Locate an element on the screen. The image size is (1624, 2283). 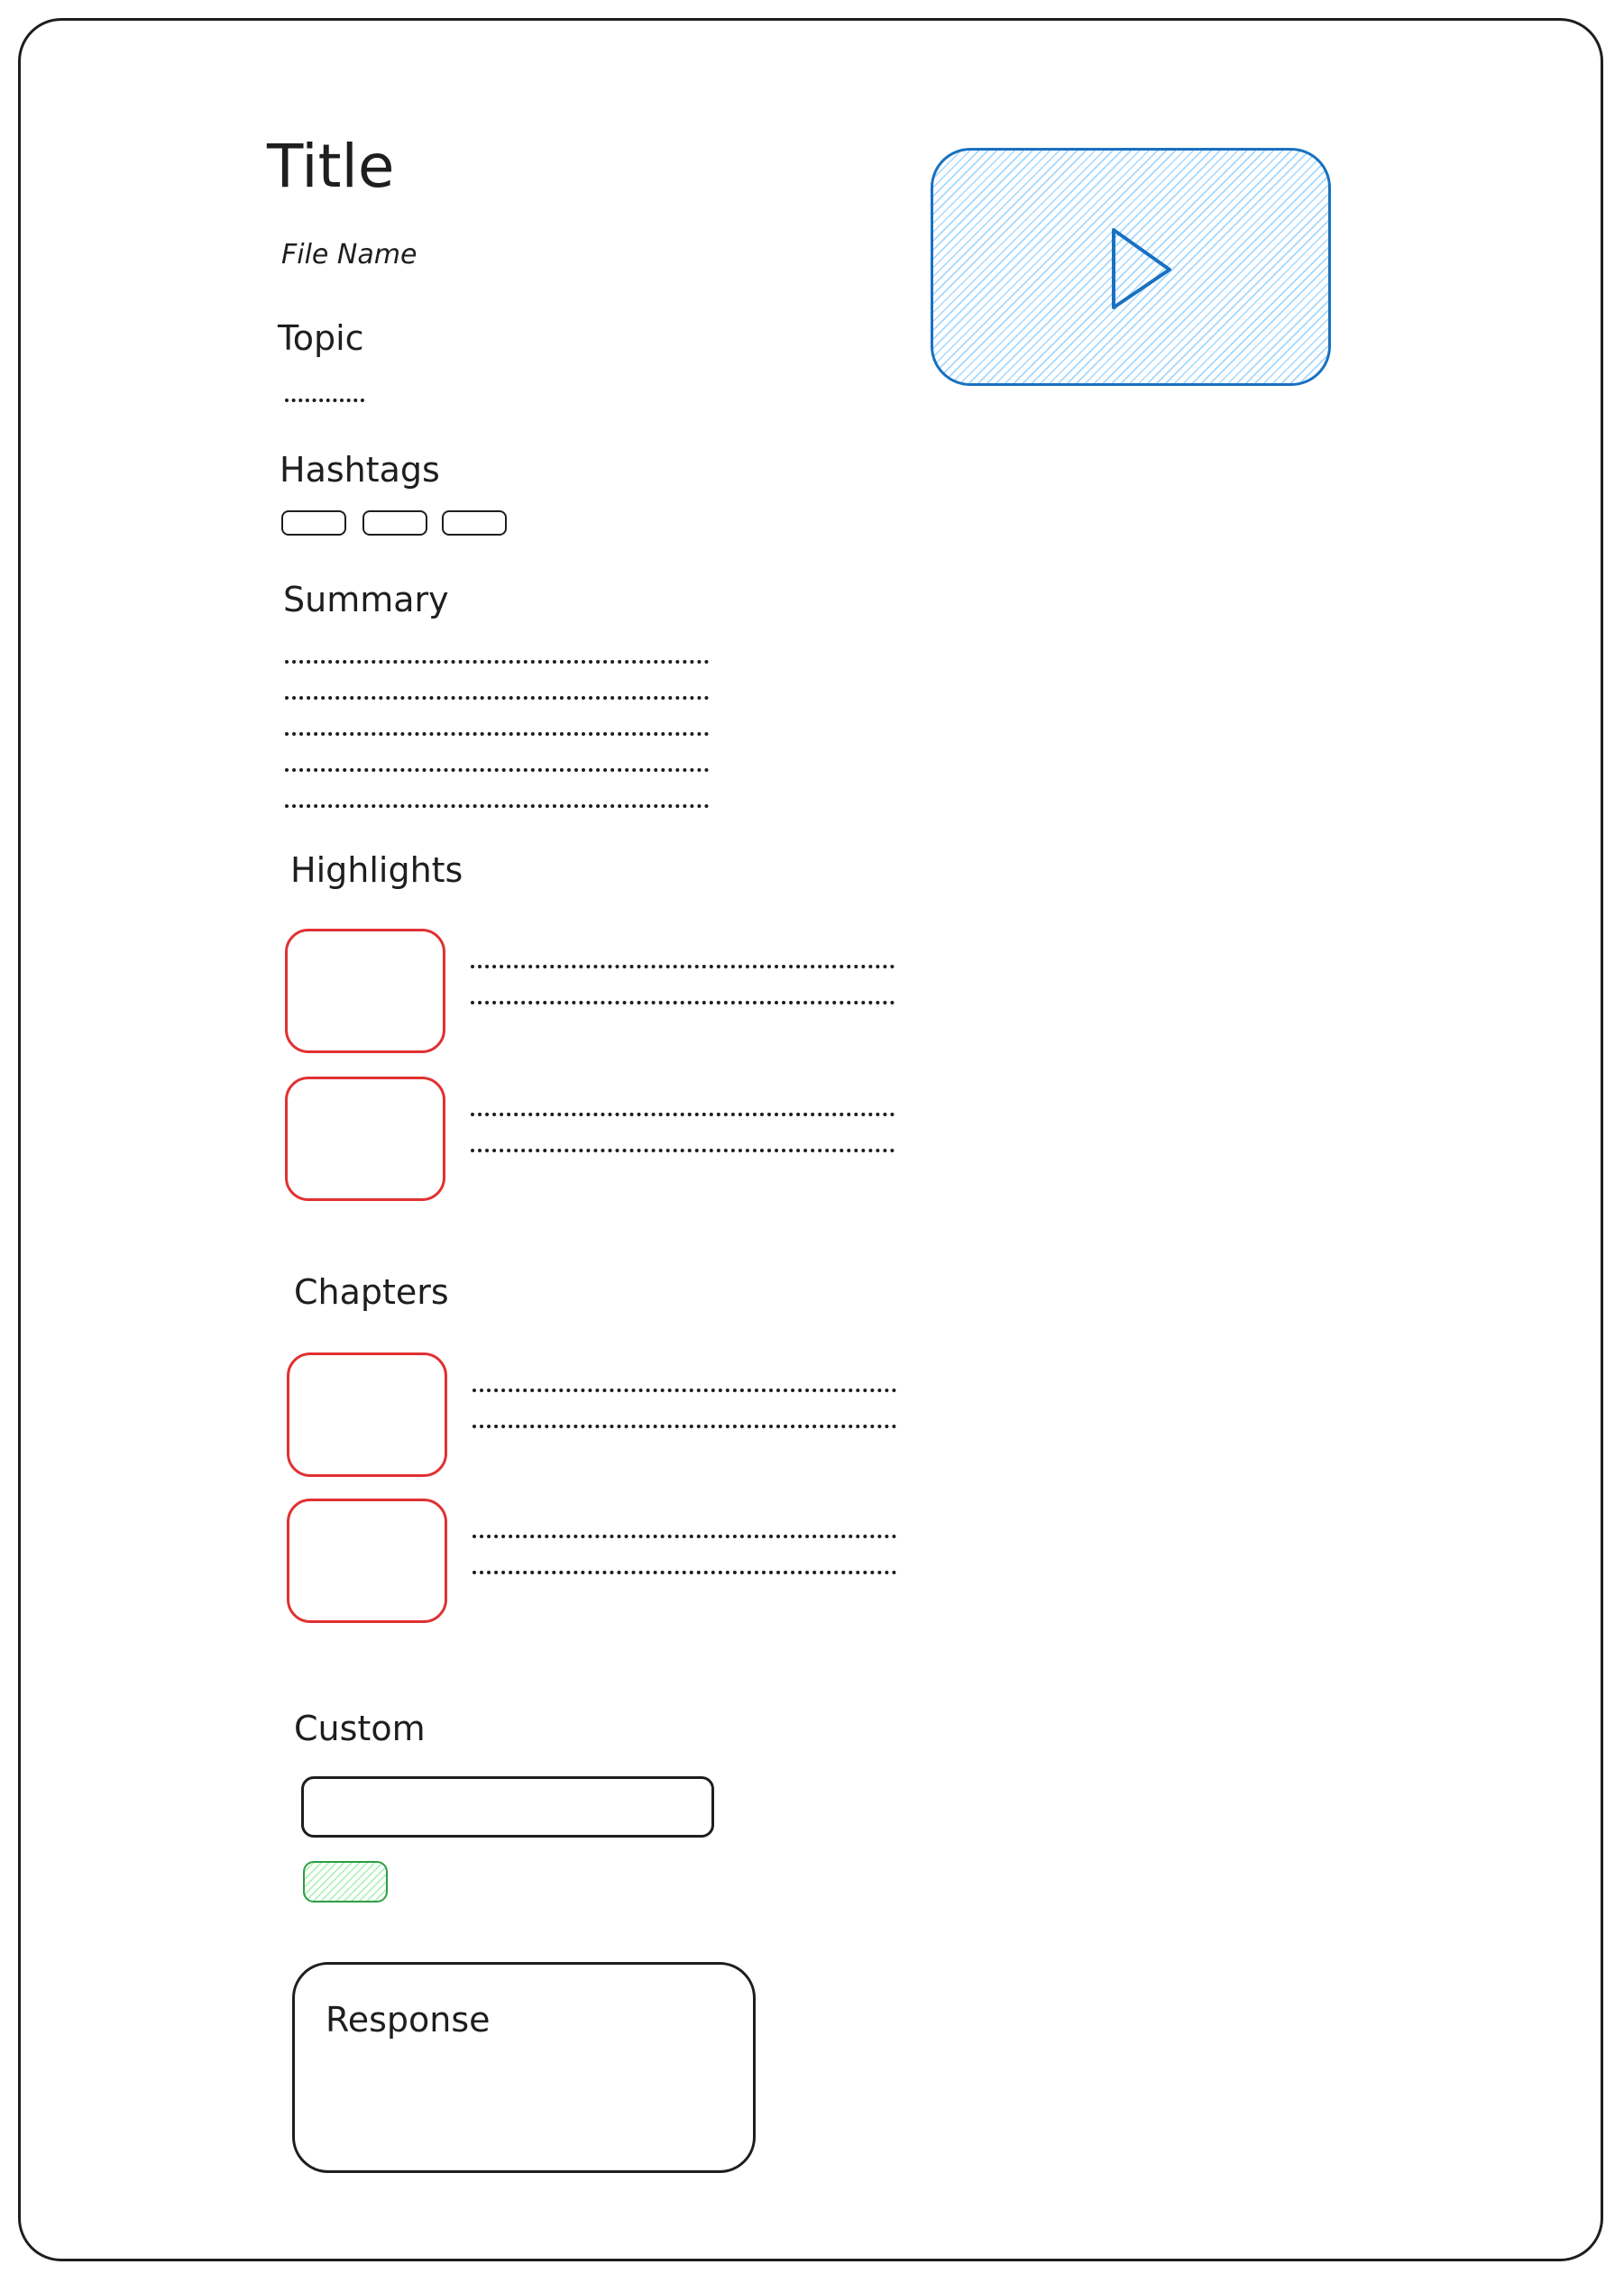
topic-heading: Topic is located at coordinates (321, 338).